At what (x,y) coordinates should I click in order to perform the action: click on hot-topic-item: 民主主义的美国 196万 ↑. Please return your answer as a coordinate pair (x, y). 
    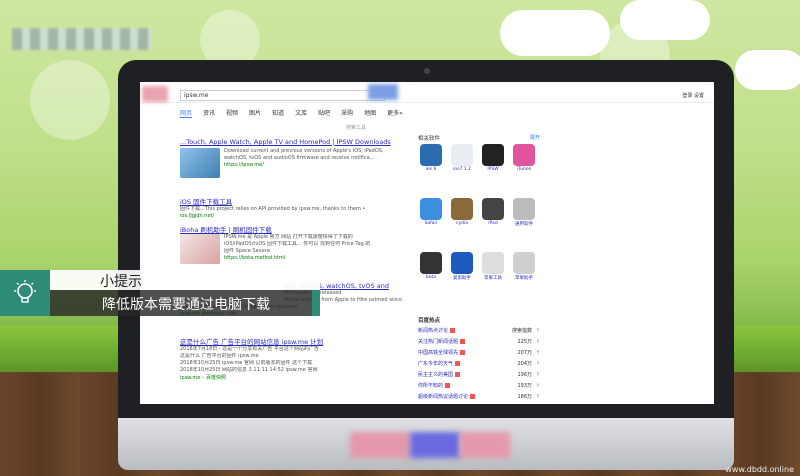
    Looking at the image, I should click on (479, 375).